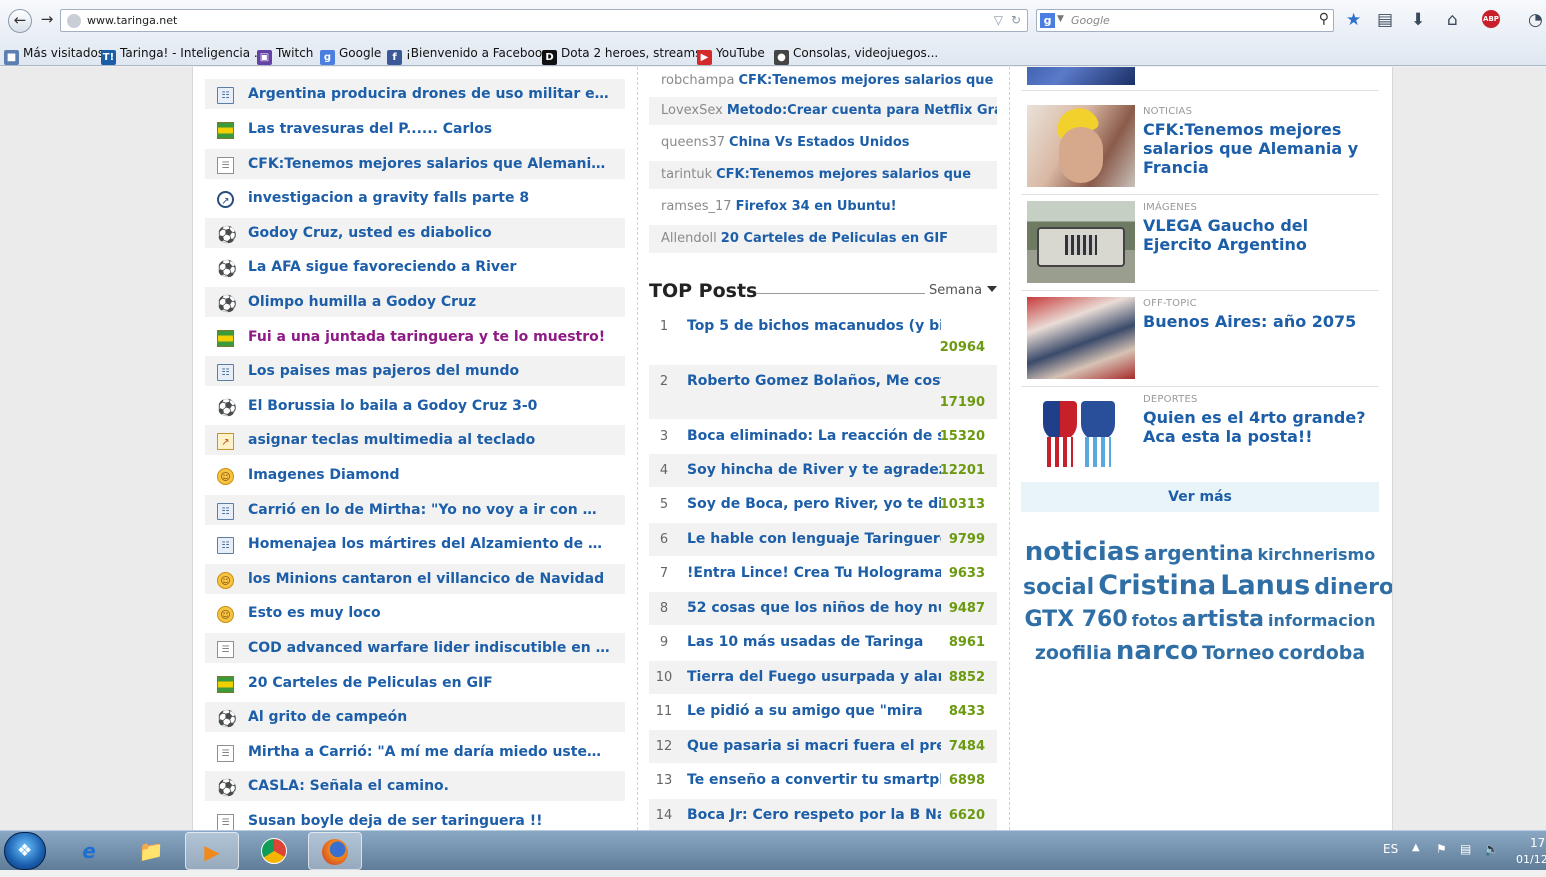 The image size is (1546, 877). I want to click on list-item: ⚽ CASLA: Señala el camino., so click(415, 787).